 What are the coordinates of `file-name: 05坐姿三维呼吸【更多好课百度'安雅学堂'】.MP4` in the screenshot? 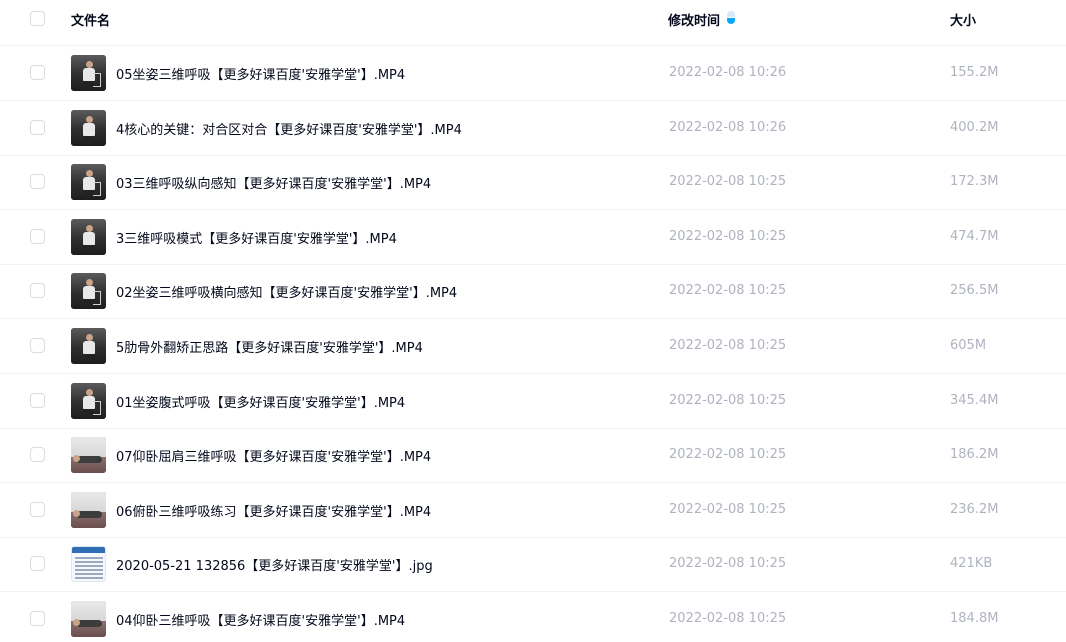 It's located at (260, 73).